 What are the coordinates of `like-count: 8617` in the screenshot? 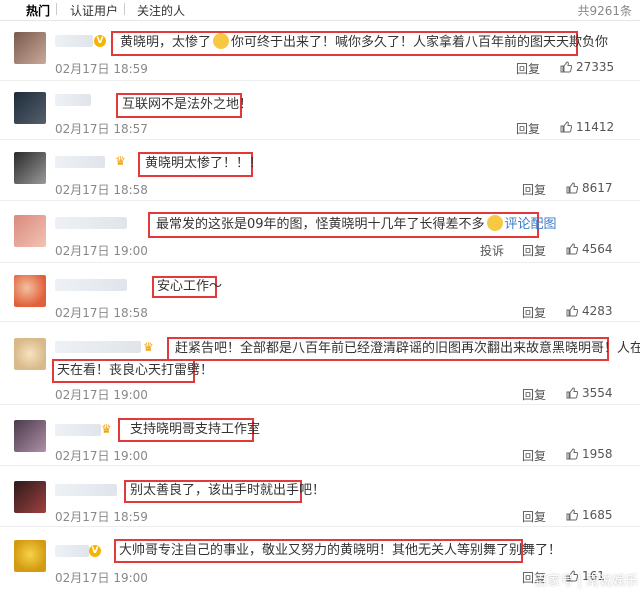 It's located at (597, 188).